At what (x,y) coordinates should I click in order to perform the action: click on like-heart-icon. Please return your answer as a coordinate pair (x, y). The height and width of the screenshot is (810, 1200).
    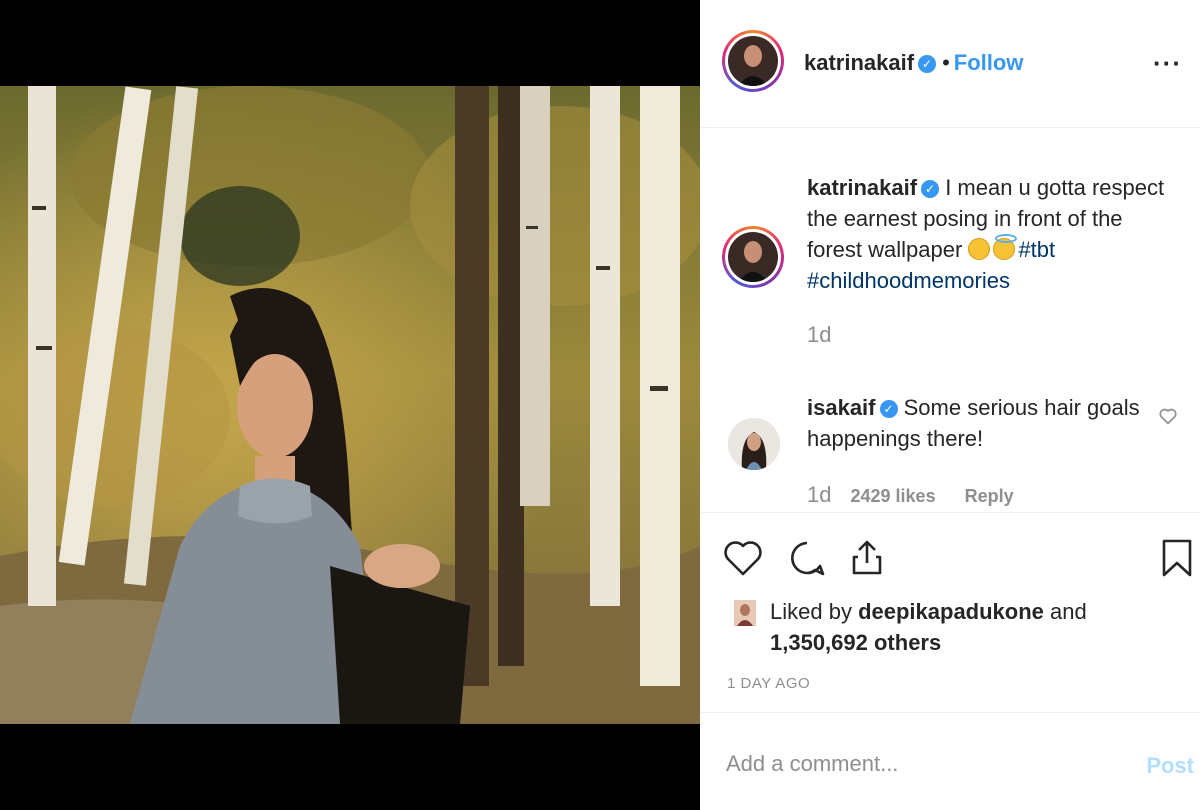
    Looking at the image, I should click on (743, 558).